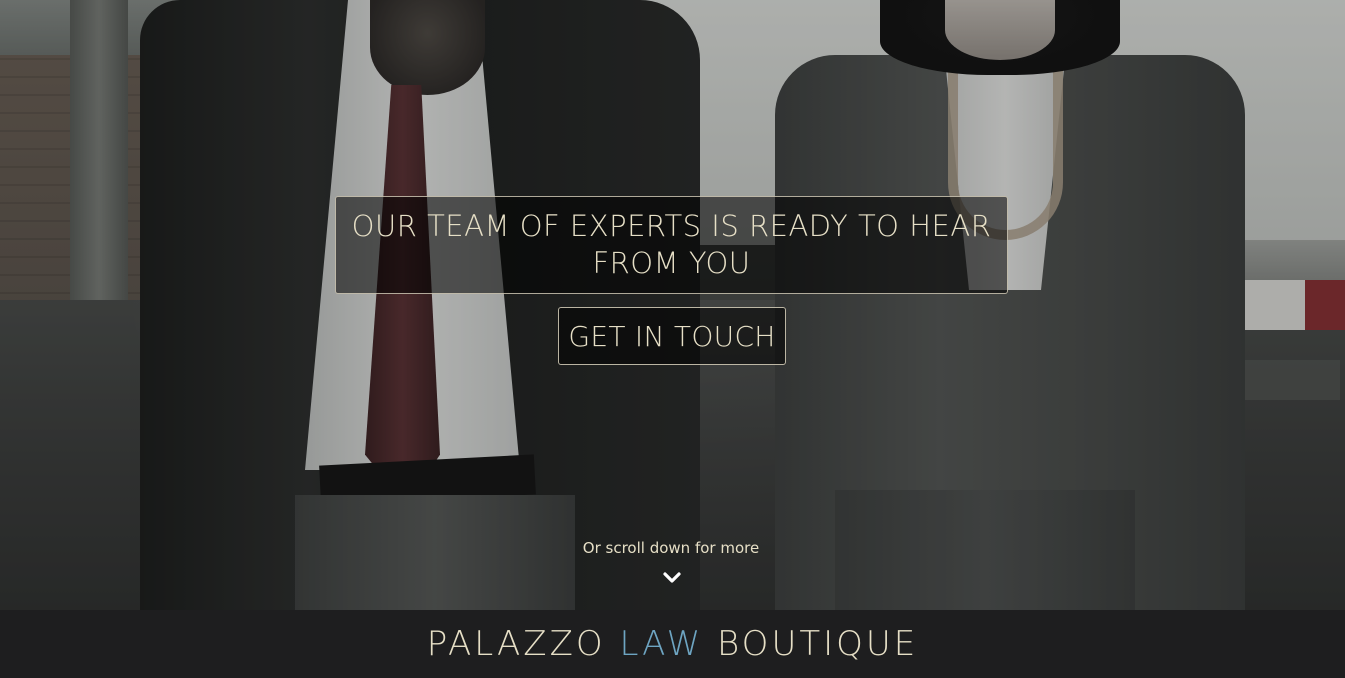  I want to click on get-in-touch-button: GET IN TOUCH, so click(672, 336).